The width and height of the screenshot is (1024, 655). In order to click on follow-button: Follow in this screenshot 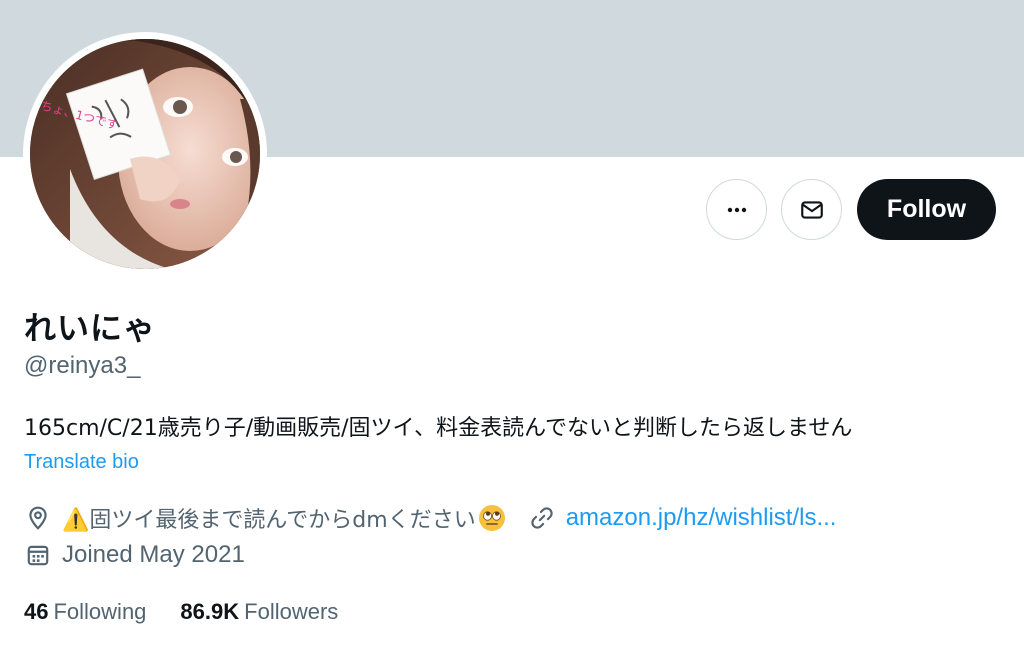, I will do `click(926, 209)`.